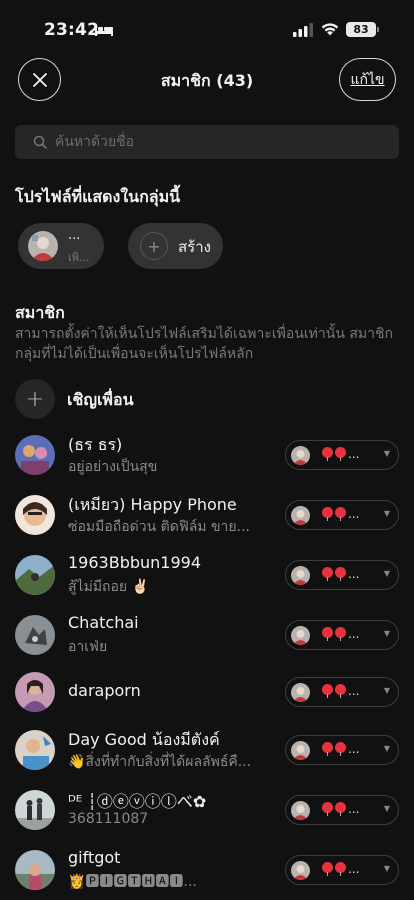 The width and height of the screenshot is (414, 900). Describe the element at coordinates (103, 622) in the screenshot. I see `member-name: Chatchai` at that location.